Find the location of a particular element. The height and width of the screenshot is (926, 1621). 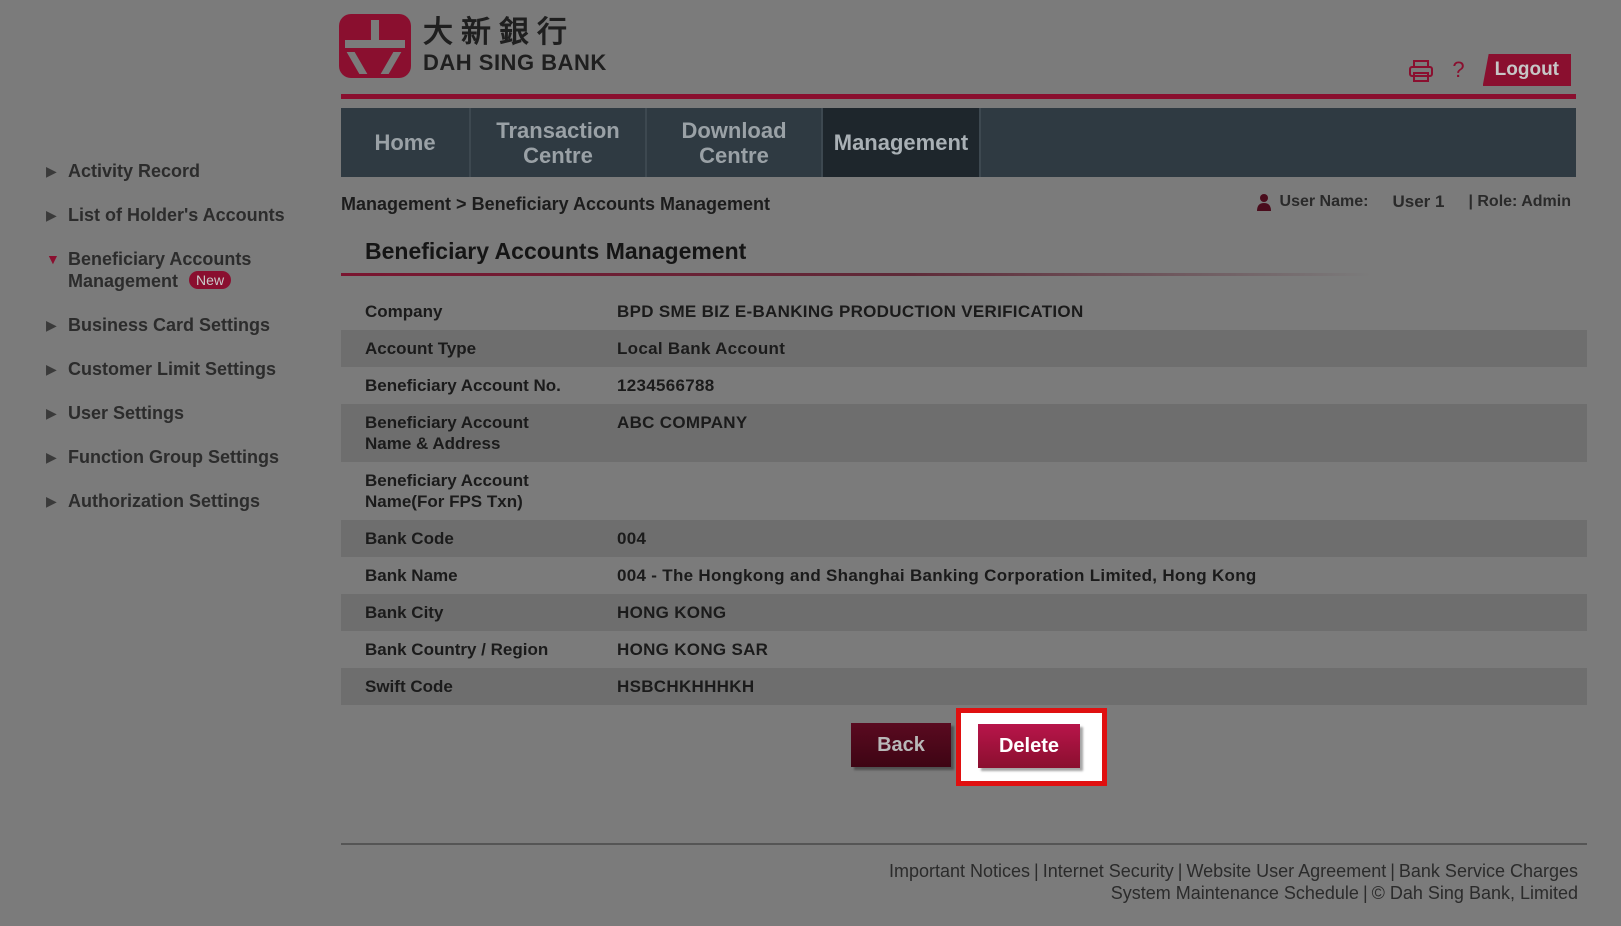

detail-value is located at coordinates (1102, 491).